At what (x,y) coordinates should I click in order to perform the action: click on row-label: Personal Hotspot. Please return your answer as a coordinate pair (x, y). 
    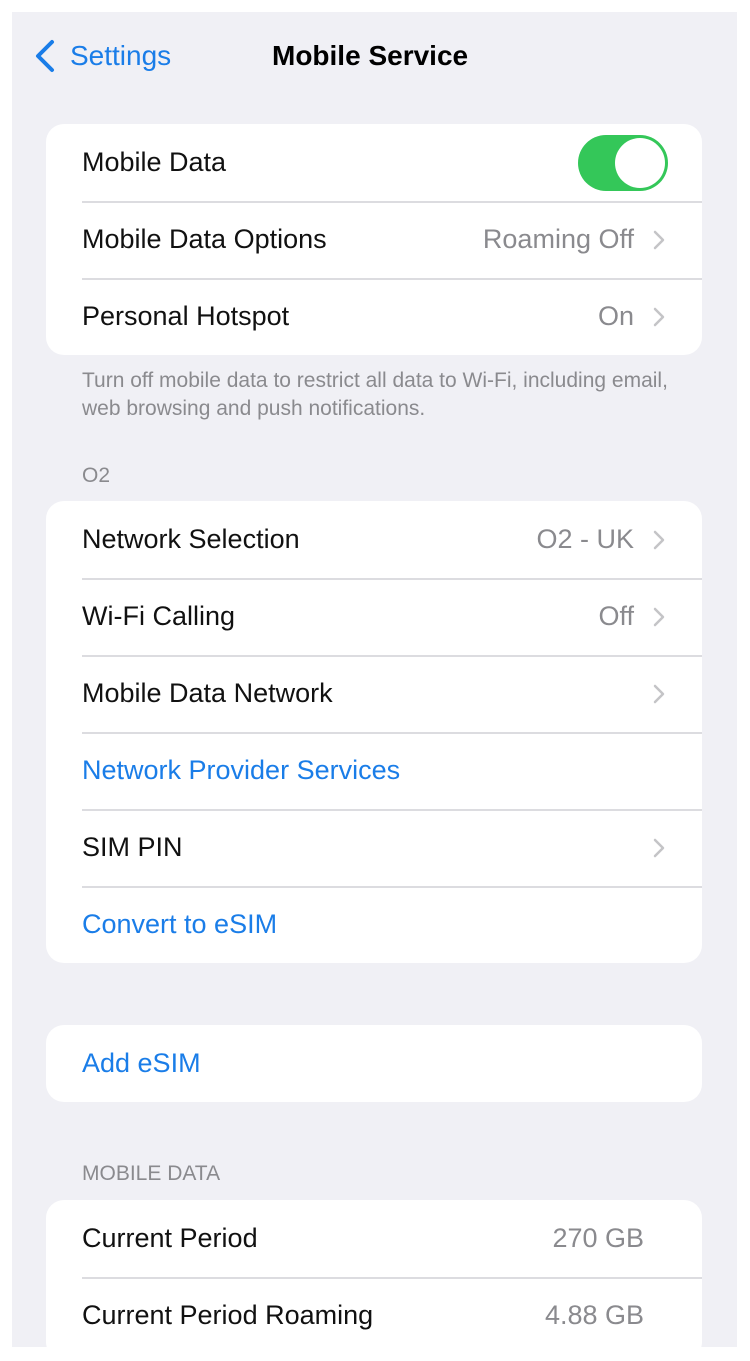
    Looking at the image, I should click on (186, 316).